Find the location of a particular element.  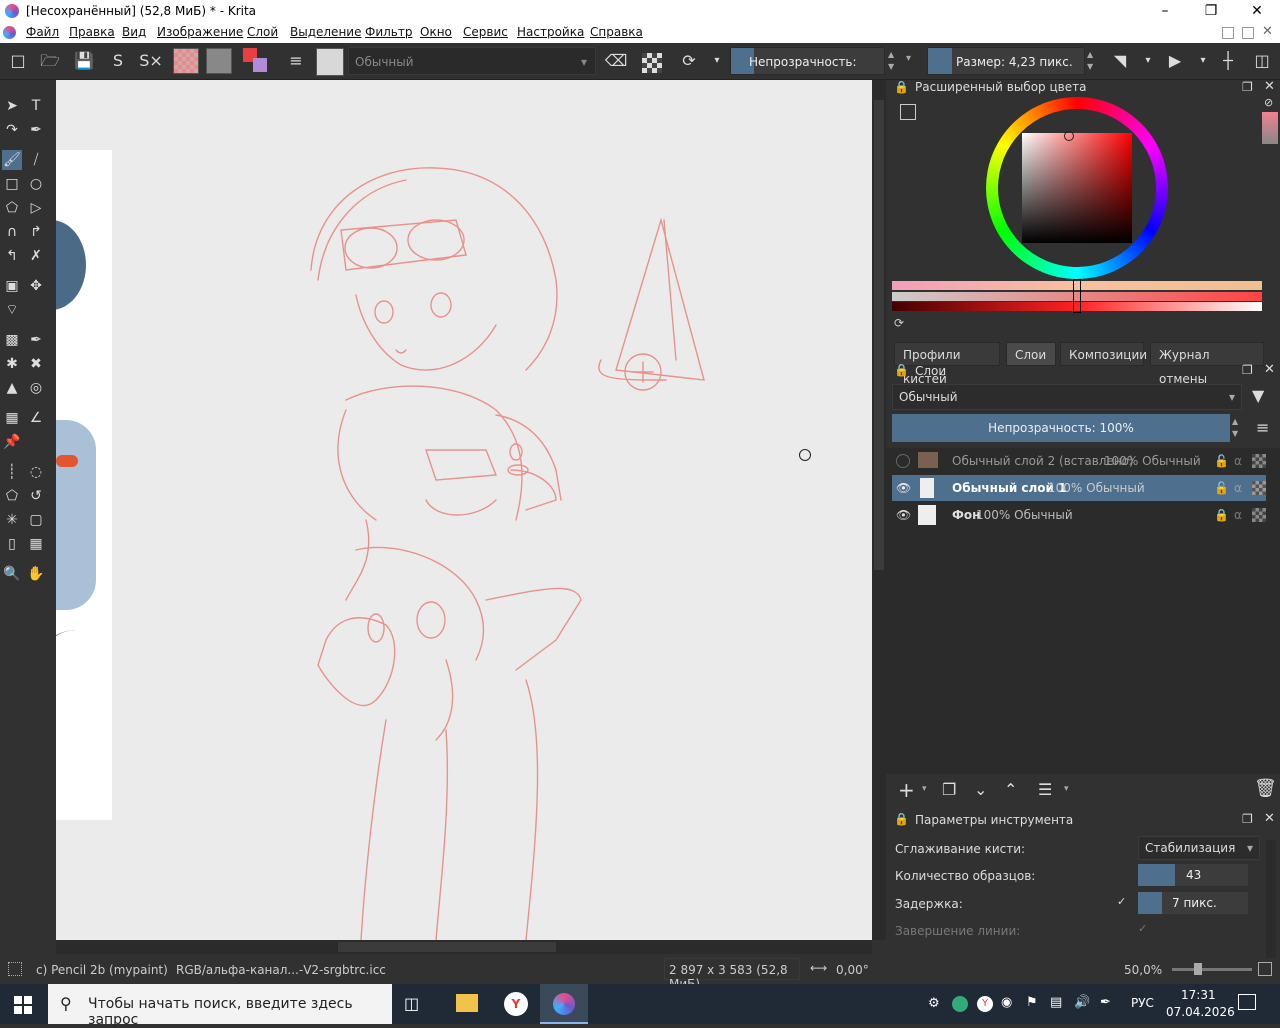

freehand-path-tool-icon: ↱ is located at coordinates (36, 232).